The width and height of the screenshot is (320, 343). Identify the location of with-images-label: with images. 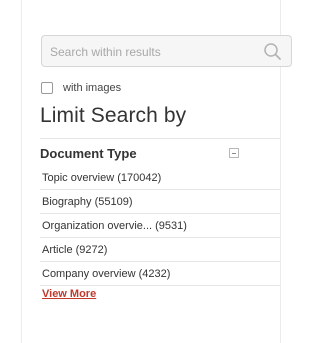
(92, 88).